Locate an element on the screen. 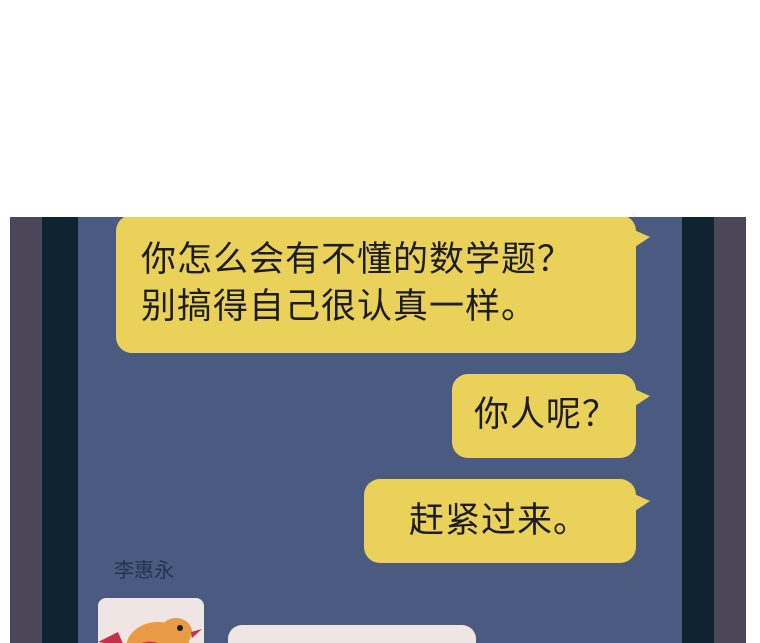 This screenshot has height=643, width=760. message-bubble-outgoing: 你人呢？ is located at coordinates (551, 416).